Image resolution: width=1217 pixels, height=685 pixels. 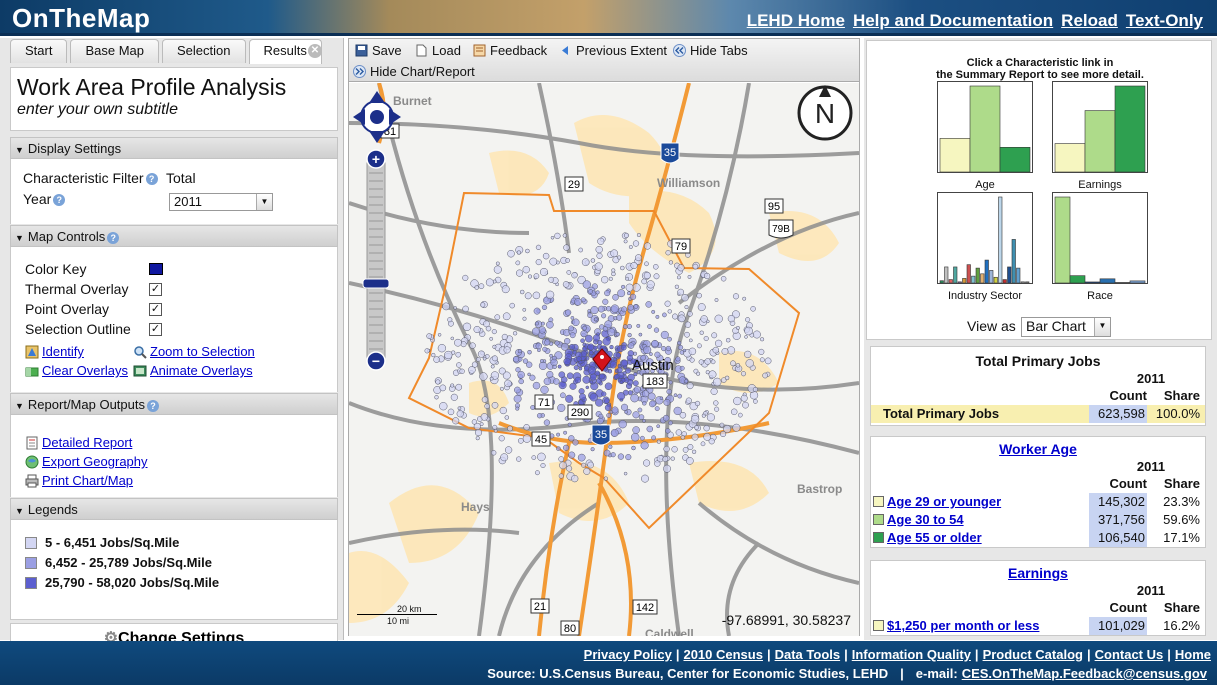 What do you see at coordinates (781, 229) in the screenshot?
I see `shield-79b: 79B` at bounding box center [781, 229].